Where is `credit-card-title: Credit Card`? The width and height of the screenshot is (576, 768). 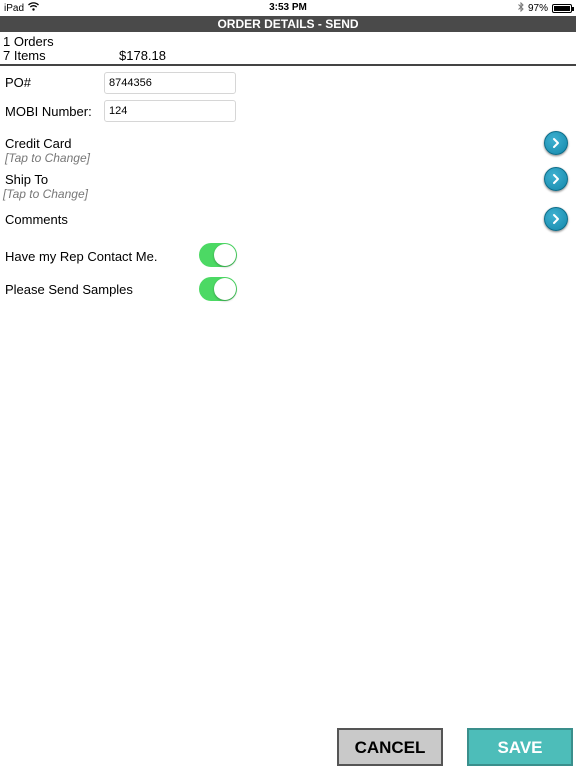 credit-card-title: Credit Card is located at coordinates (38, 143).